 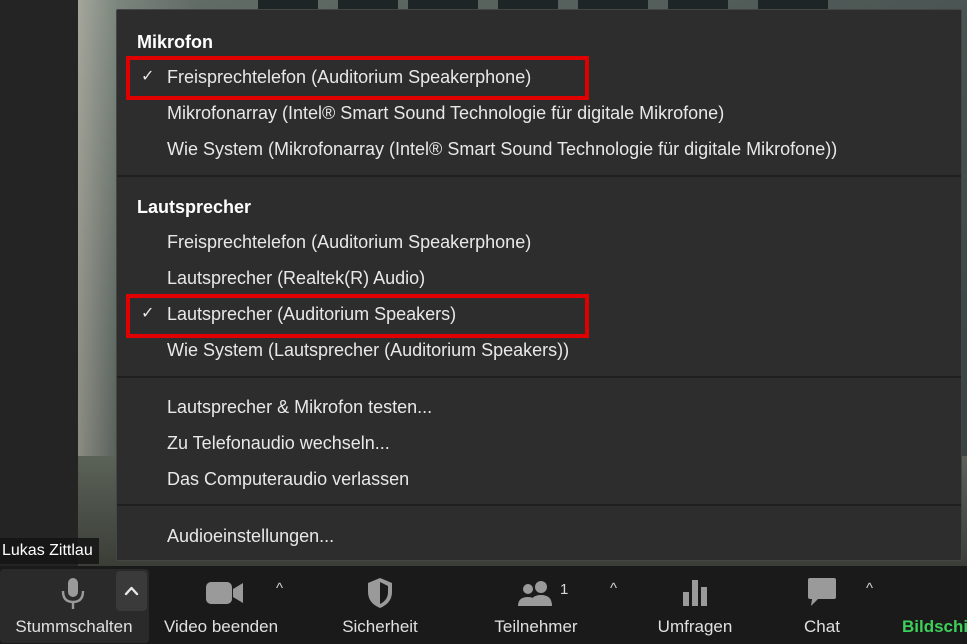 I want to click on share-screen-label: Bildschi, so click(x=934, y=626).